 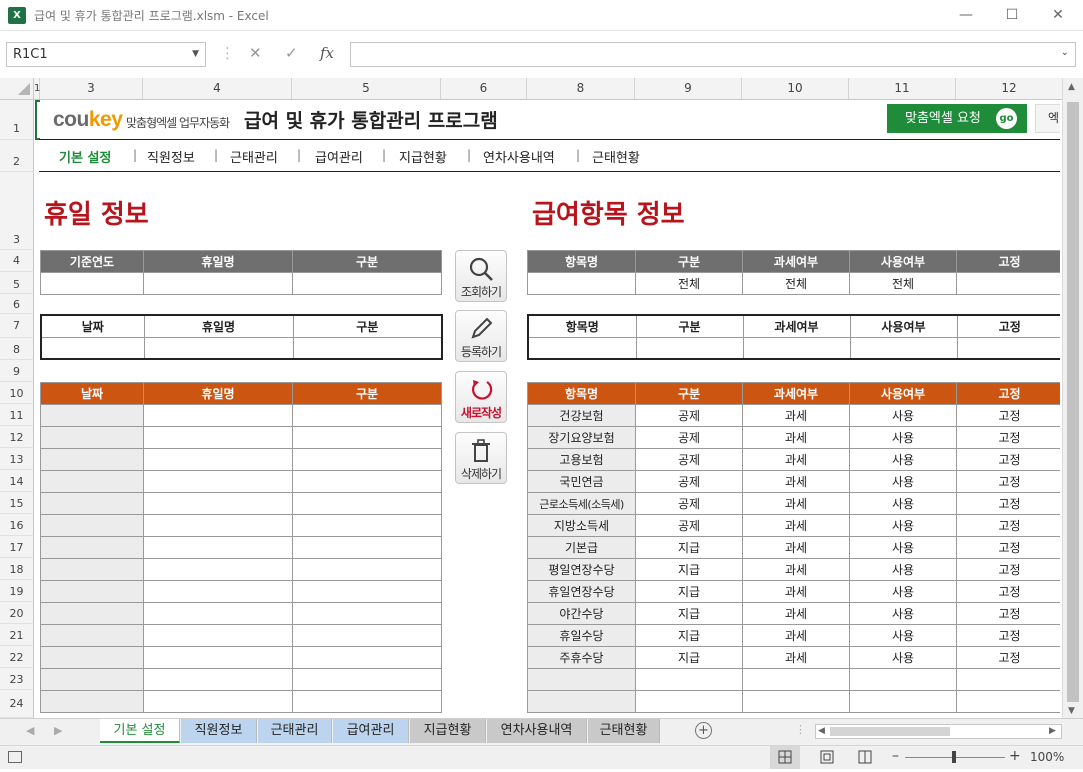 I want to click on row-header: 20, so click(x=17, y=613).